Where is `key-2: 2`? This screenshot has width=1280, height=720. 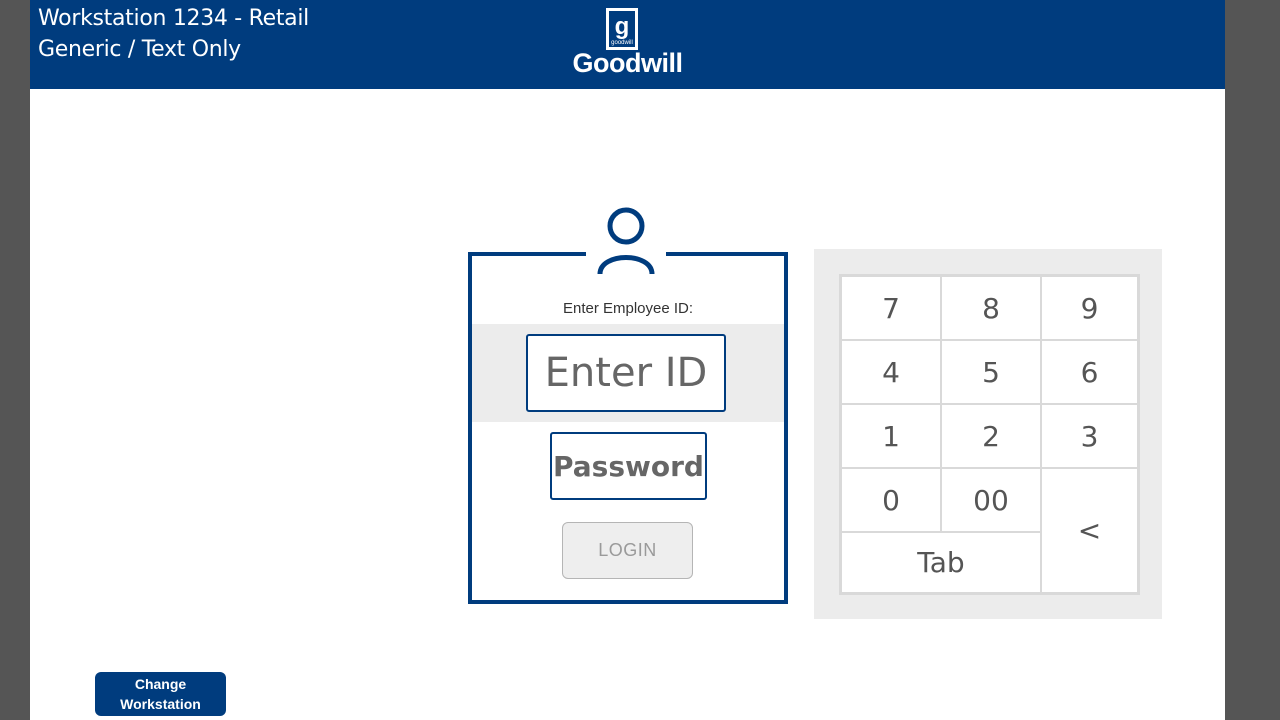 key-2: 2 is located at coordinates (991, 436).